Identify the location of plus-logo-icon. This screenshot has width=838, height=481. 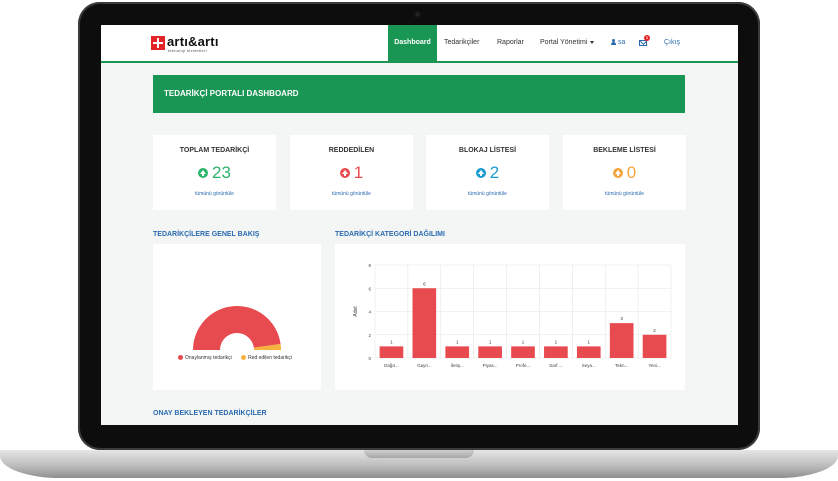
(158, 43).